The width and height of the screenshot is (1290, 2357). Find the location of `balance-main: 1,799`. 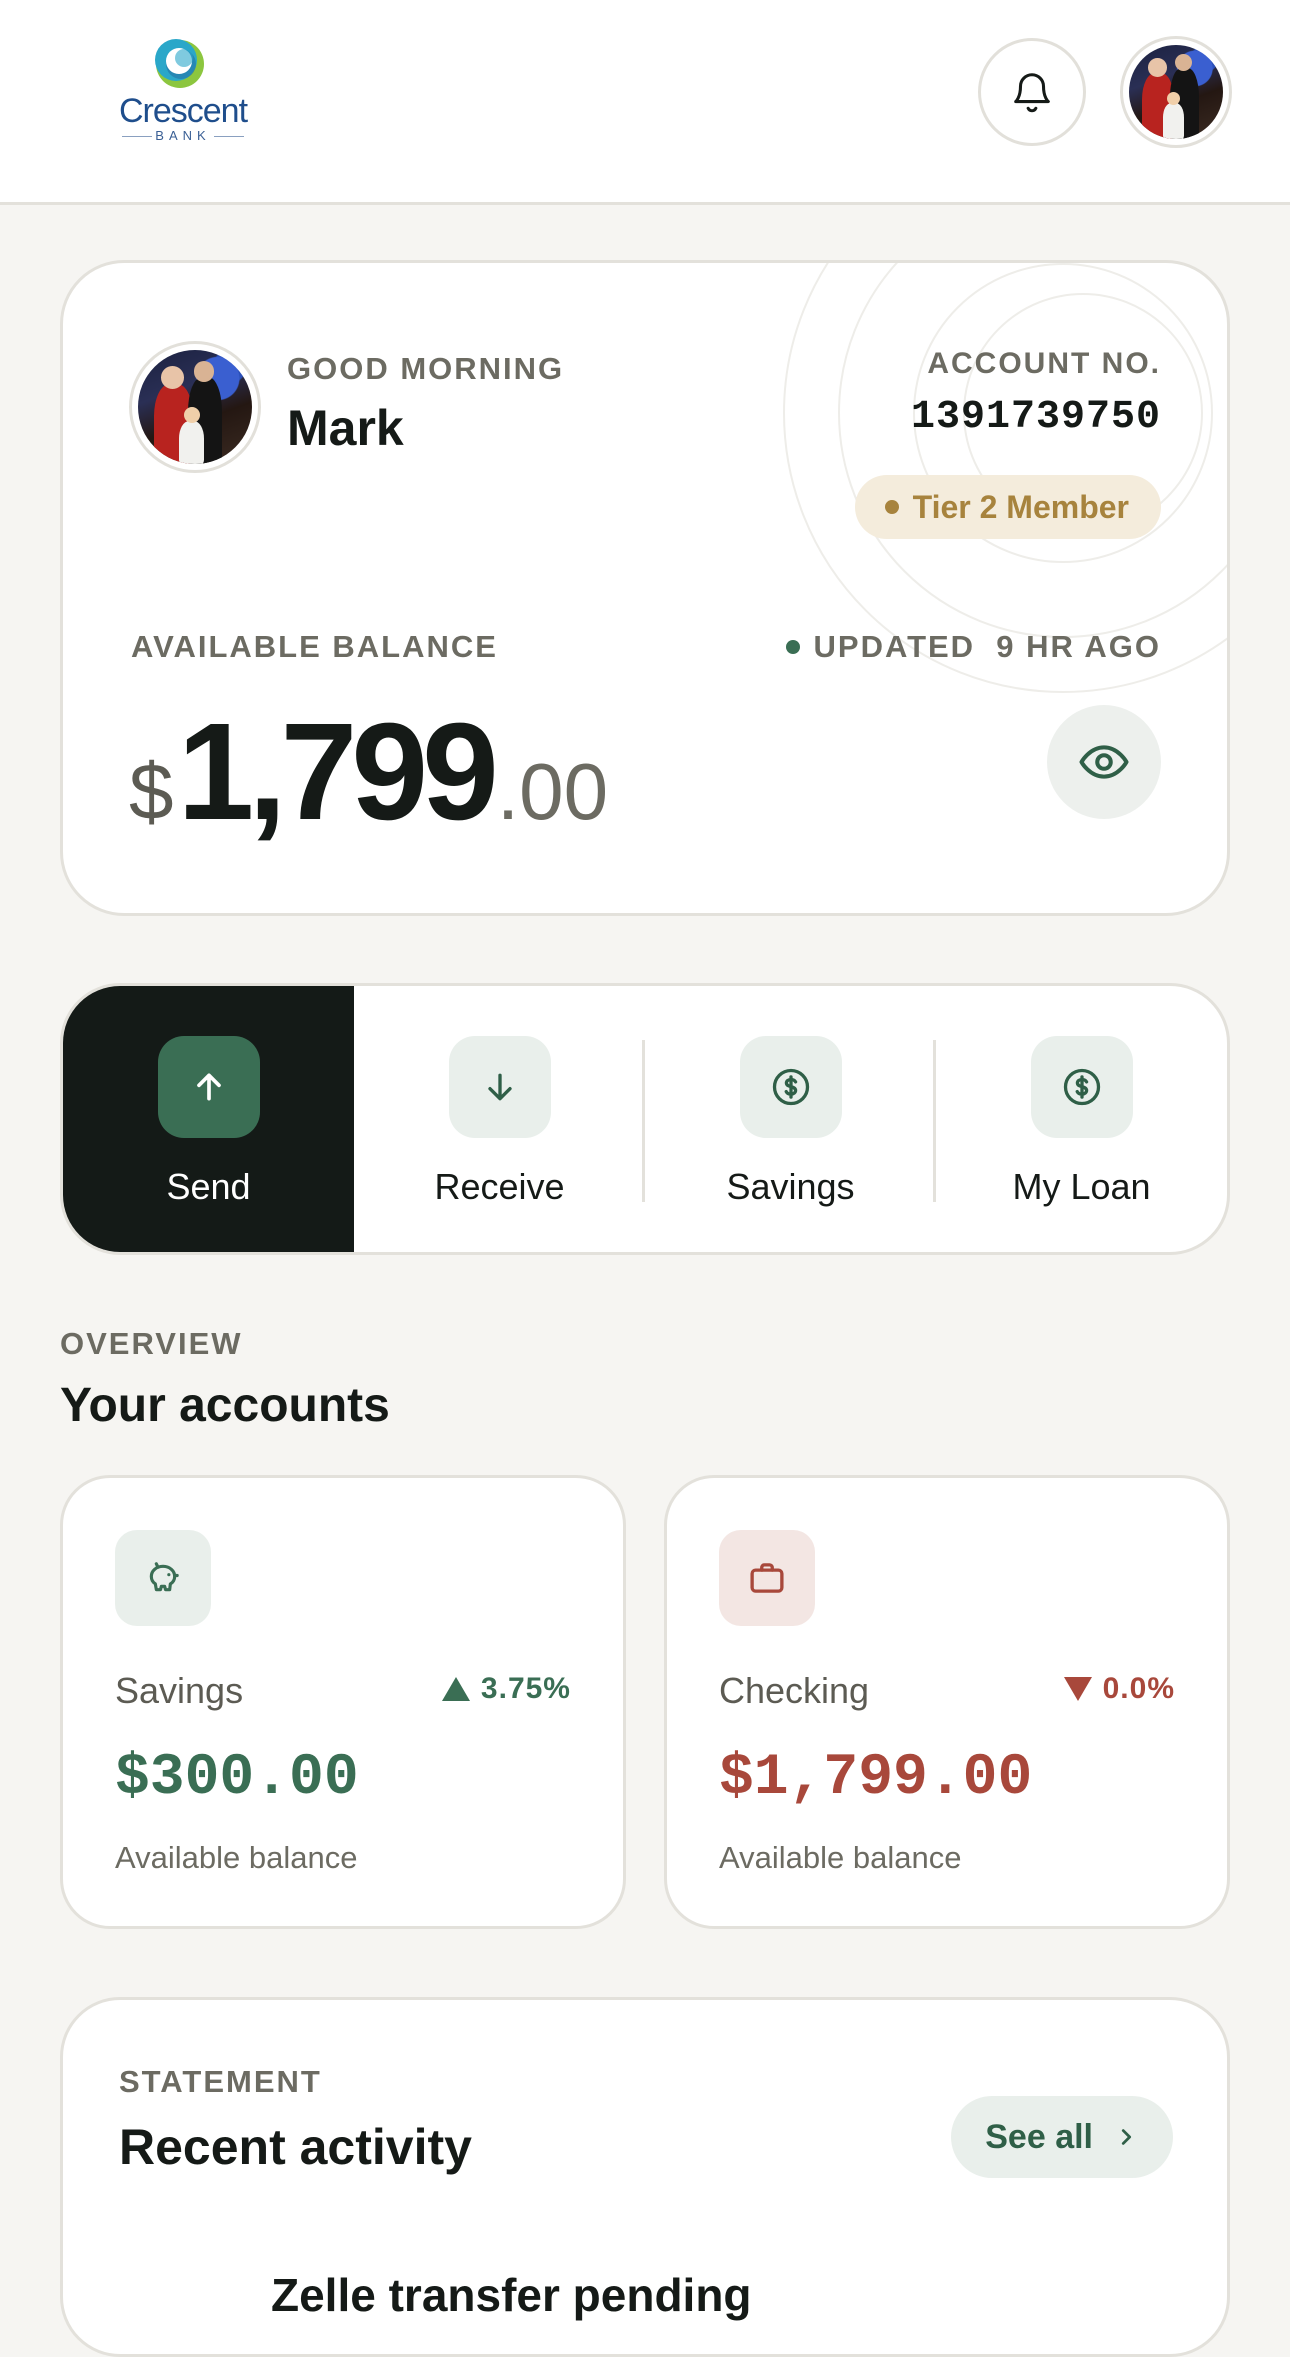

balance-main: 1,799 is located at coordinates (338, 772).